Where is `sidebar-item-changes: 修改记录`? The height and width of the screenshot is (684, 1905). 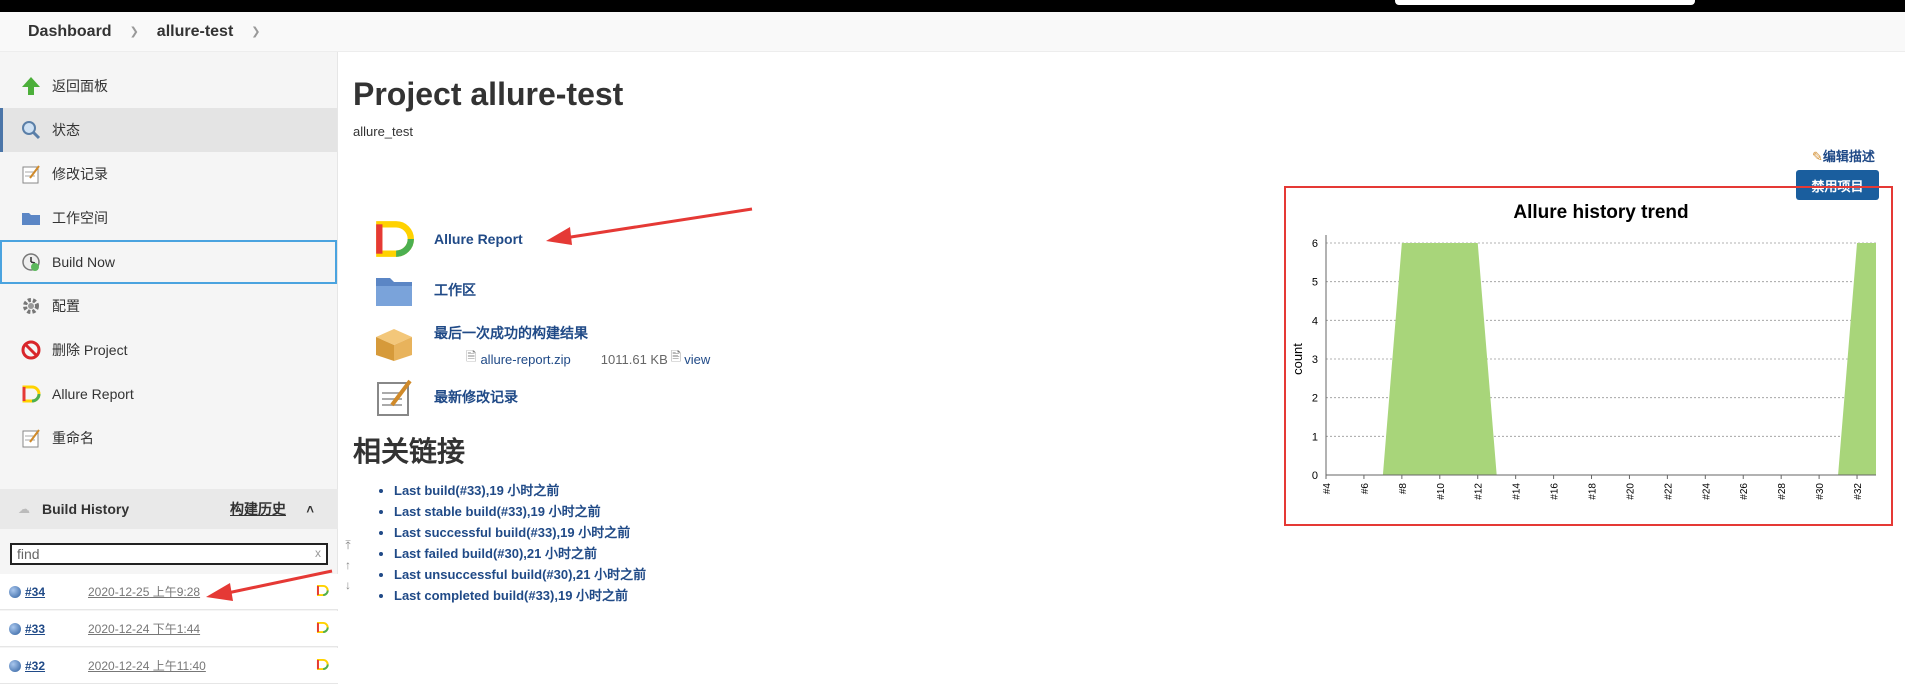
sidebar-item-changes: 修改记录 is located at coordinates (168, 174).